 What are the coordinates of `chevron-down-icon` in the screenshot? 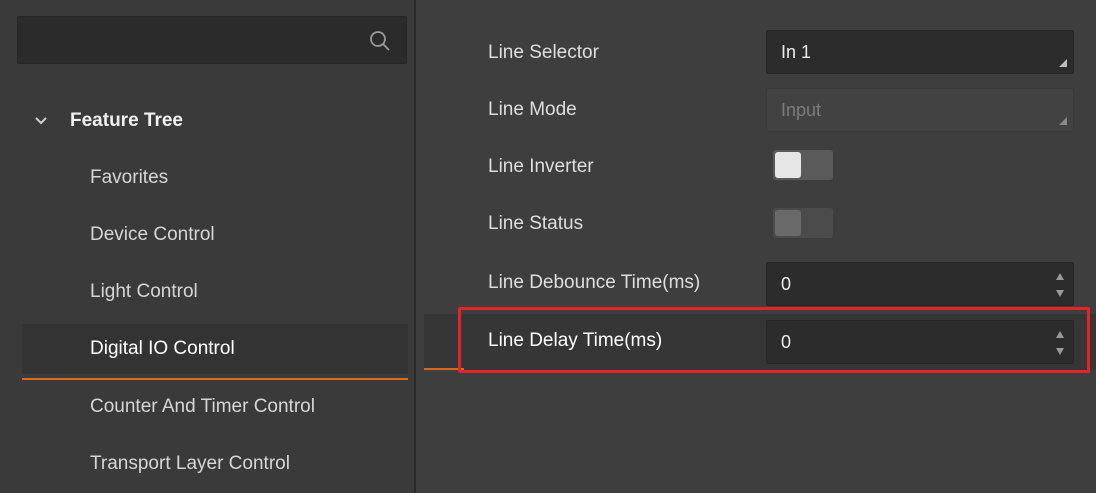 It's located at (41, 121).